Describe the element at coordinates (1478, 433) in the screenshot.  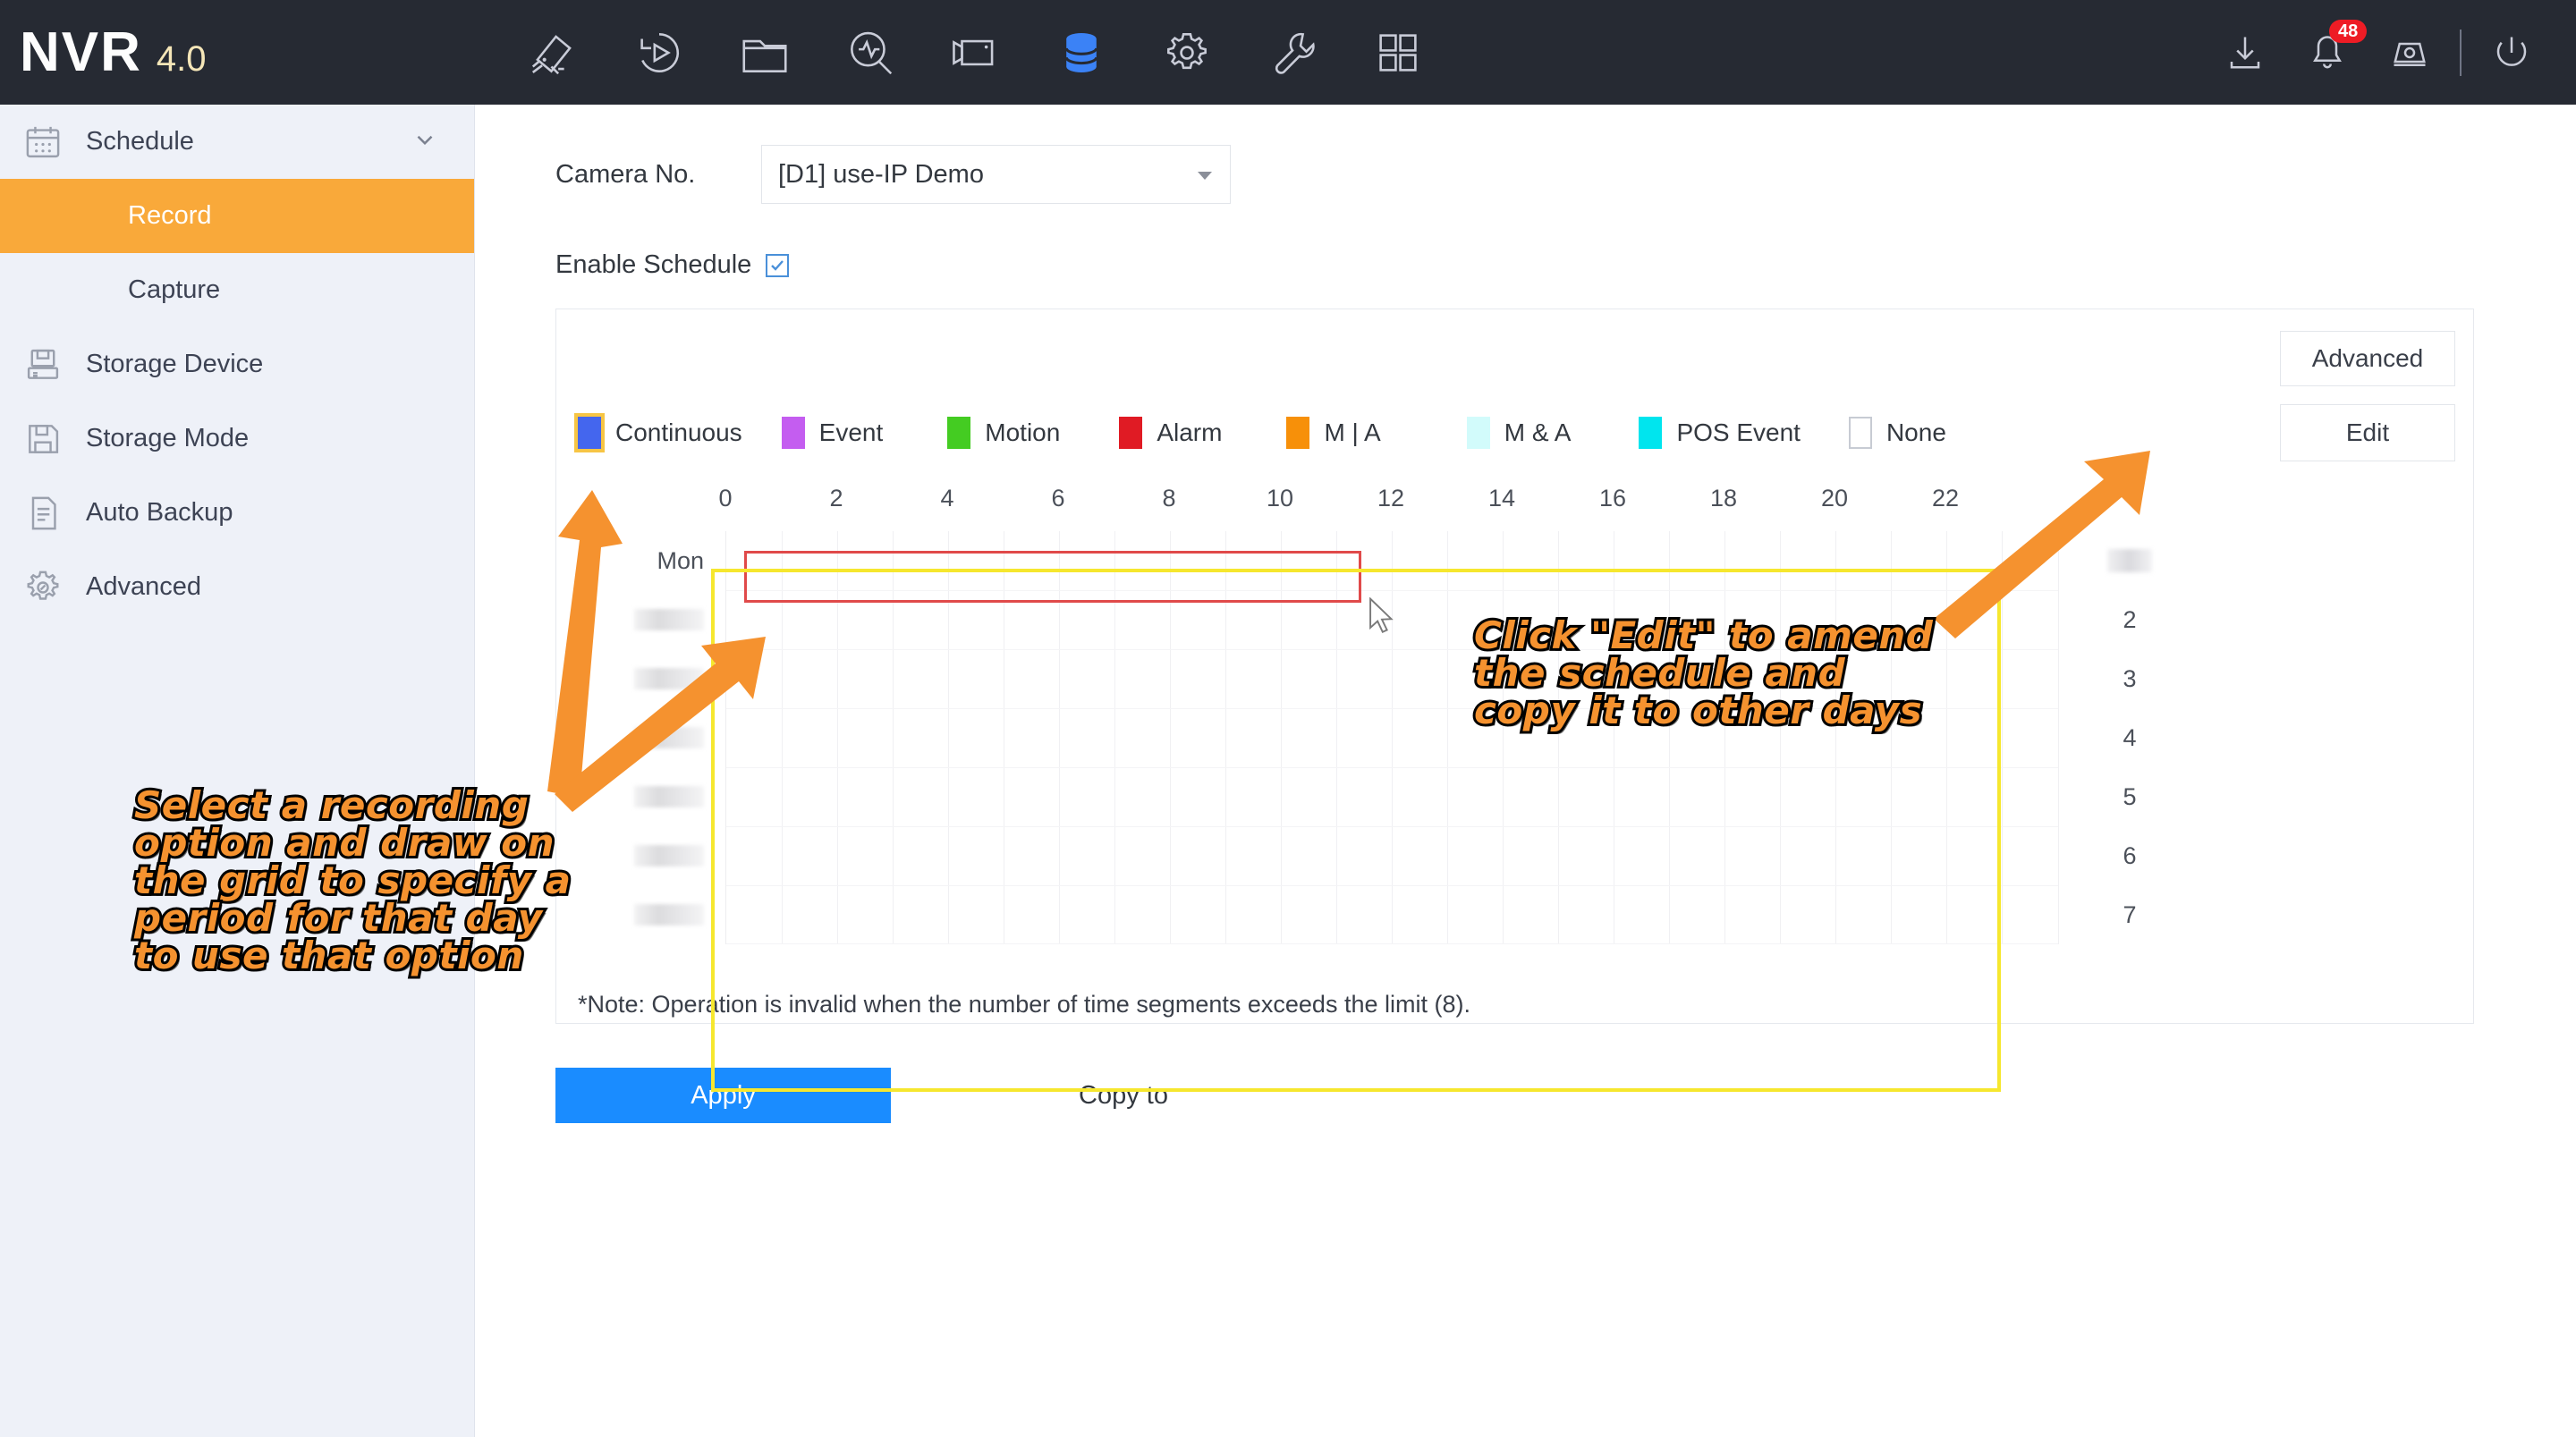
I see `legend-swatch-m-and-a` at that location.